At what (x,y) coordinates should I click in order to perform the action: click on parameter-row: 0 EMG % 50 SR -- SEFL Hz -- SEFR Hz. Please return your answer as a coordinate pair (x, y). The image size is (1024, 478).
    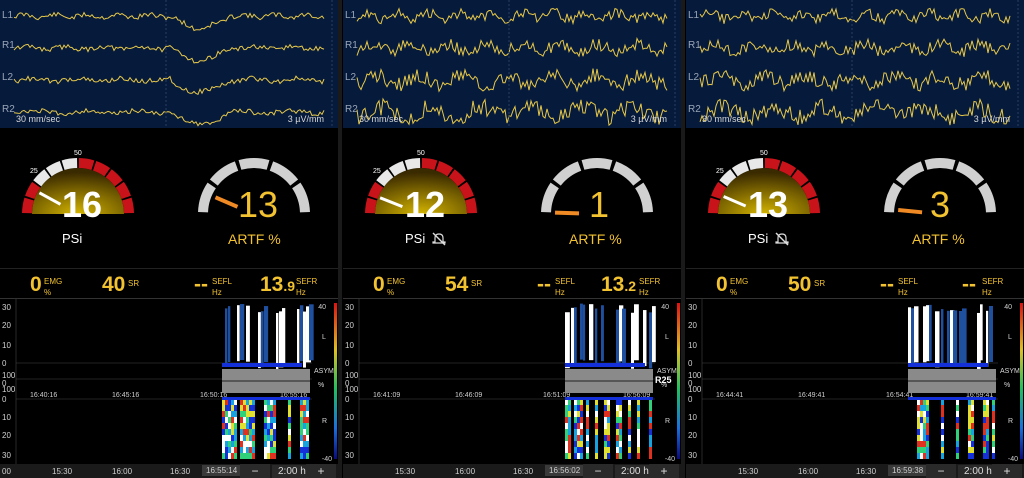
    Looking at the image, I should click on (855, 283).